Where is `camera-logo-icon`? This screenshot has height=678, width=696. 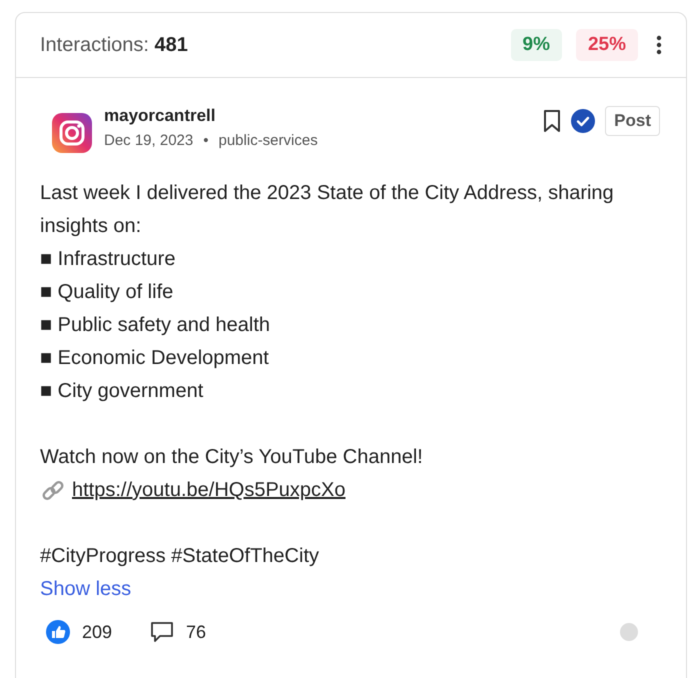 camera-logo-icon is located at coordinates (72, 133).